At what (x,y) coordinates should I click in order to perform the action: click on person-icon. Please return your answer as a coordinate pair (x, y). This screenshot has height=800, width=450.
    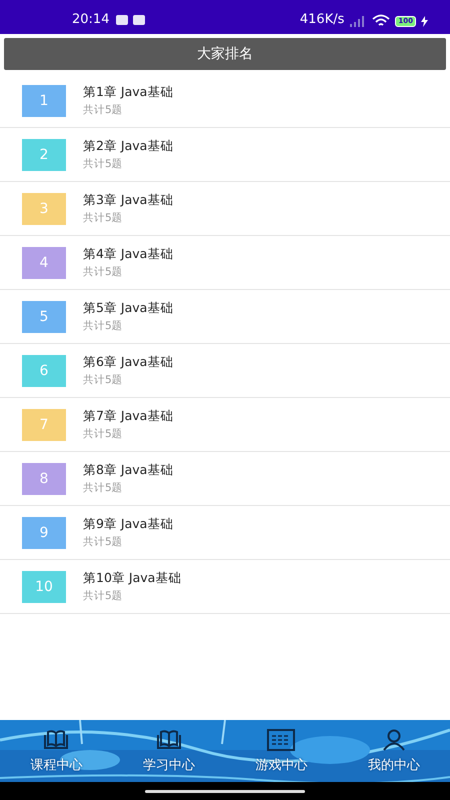
    Looking at the image, I should click on (394, 739).